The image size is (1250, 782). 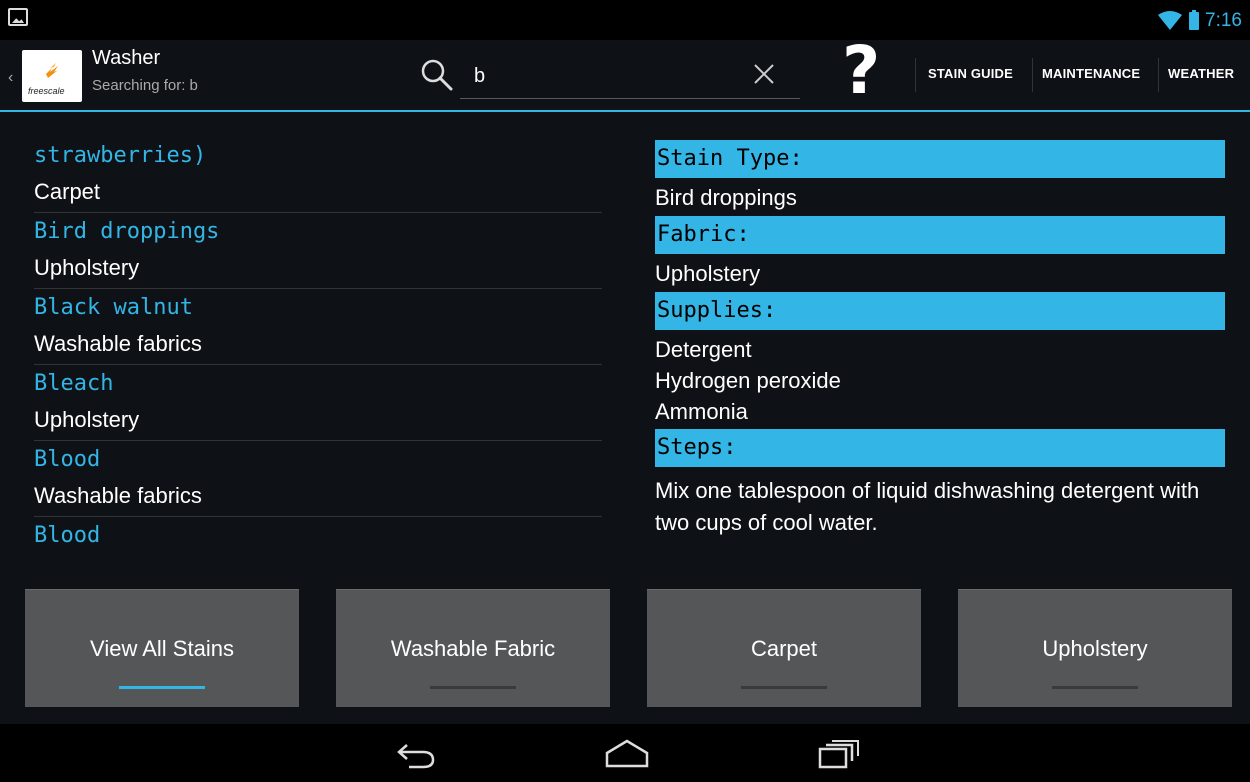 I want to click on app-title: Washer, so click(x=126, y=58).